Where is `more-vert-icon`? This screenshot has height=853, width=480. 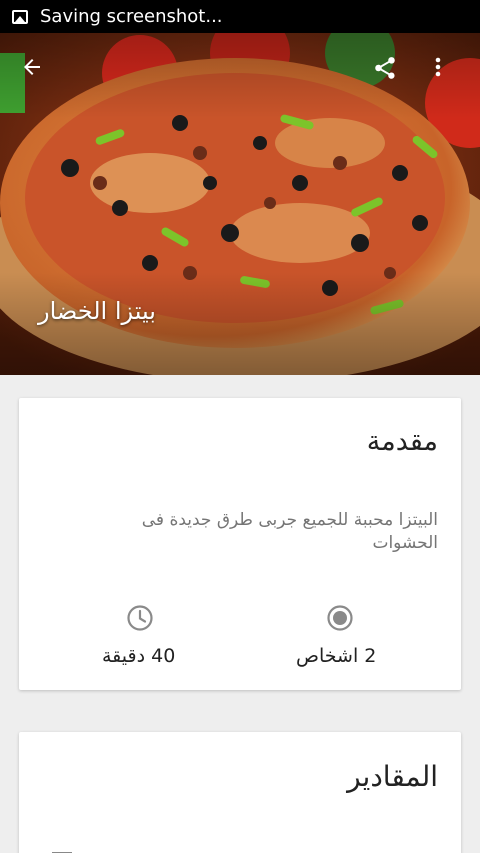
more-vert-icon is located at coordinates (438, 67).